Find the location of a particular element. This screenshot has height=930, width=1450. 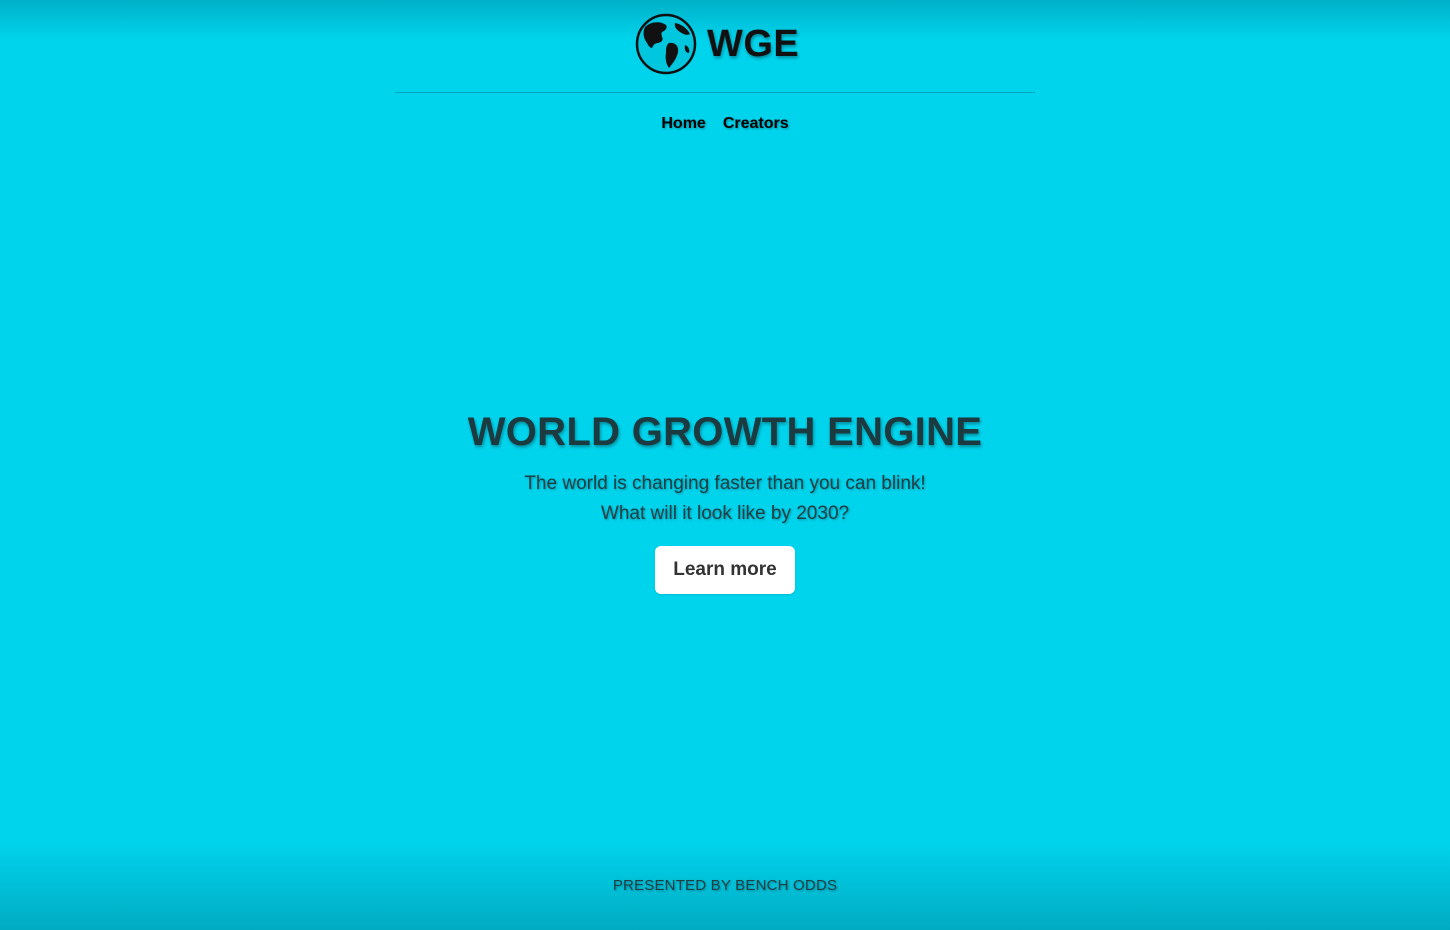

brand-logo-link: WGE is located at coordinates (717, 44).